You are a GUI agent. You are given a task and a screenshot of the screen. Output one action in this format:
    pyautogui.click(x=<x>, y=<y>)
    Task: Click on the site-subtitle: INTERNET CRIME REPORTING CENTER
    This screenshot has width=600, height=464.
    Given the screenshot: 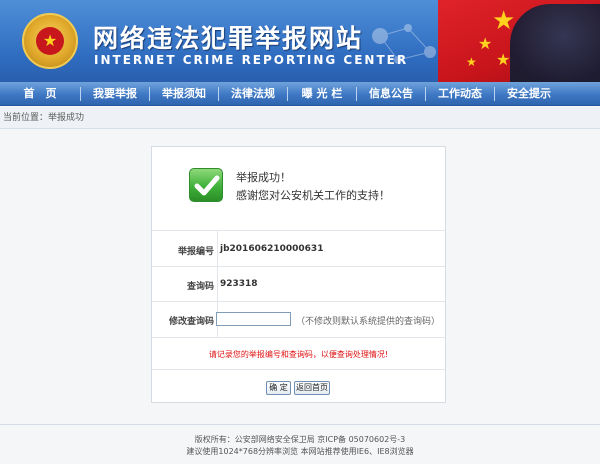 What is the action you would take?
    pyautogui.click(x=251, y=60)
    